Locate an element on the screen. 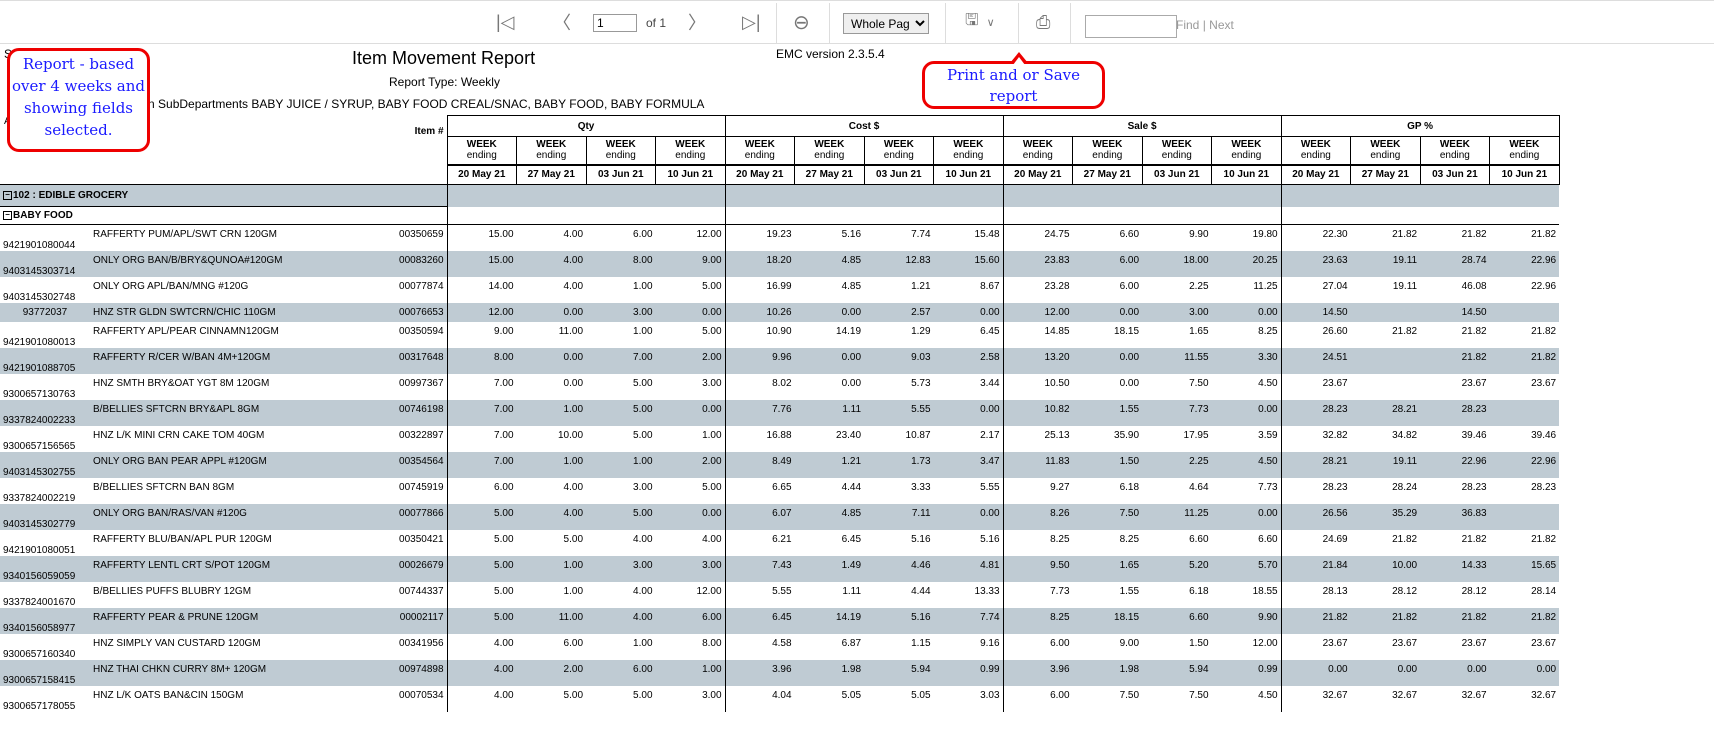 The width and height of the screenshot is (1714, 746). value-cell: 27.04 is located at coordinates (1315, 289).